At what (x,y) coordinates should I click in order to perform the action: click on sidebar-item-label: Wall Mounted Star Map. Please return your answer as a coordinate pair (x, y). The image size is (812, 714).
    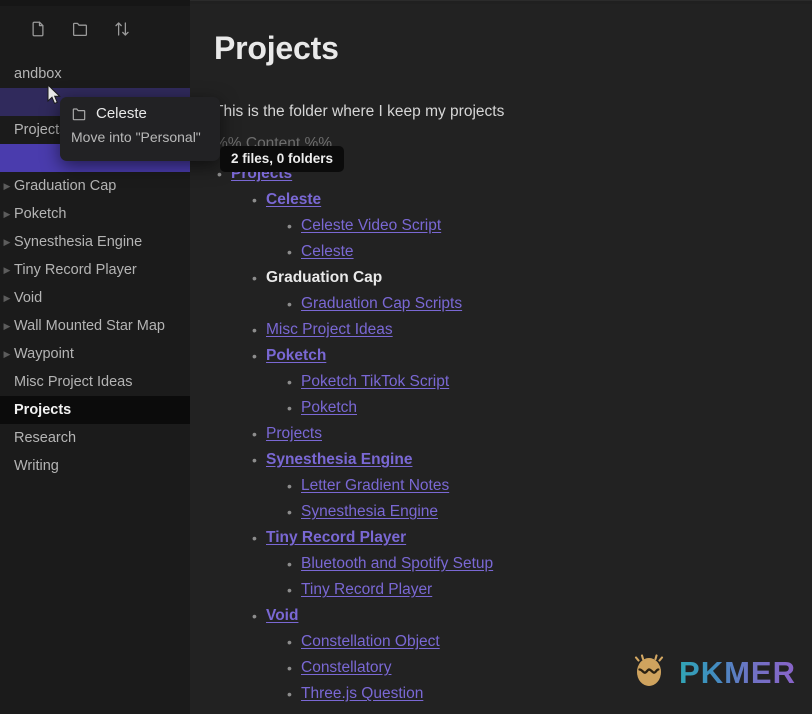
    Looking at the image, I should click on (89, 326).